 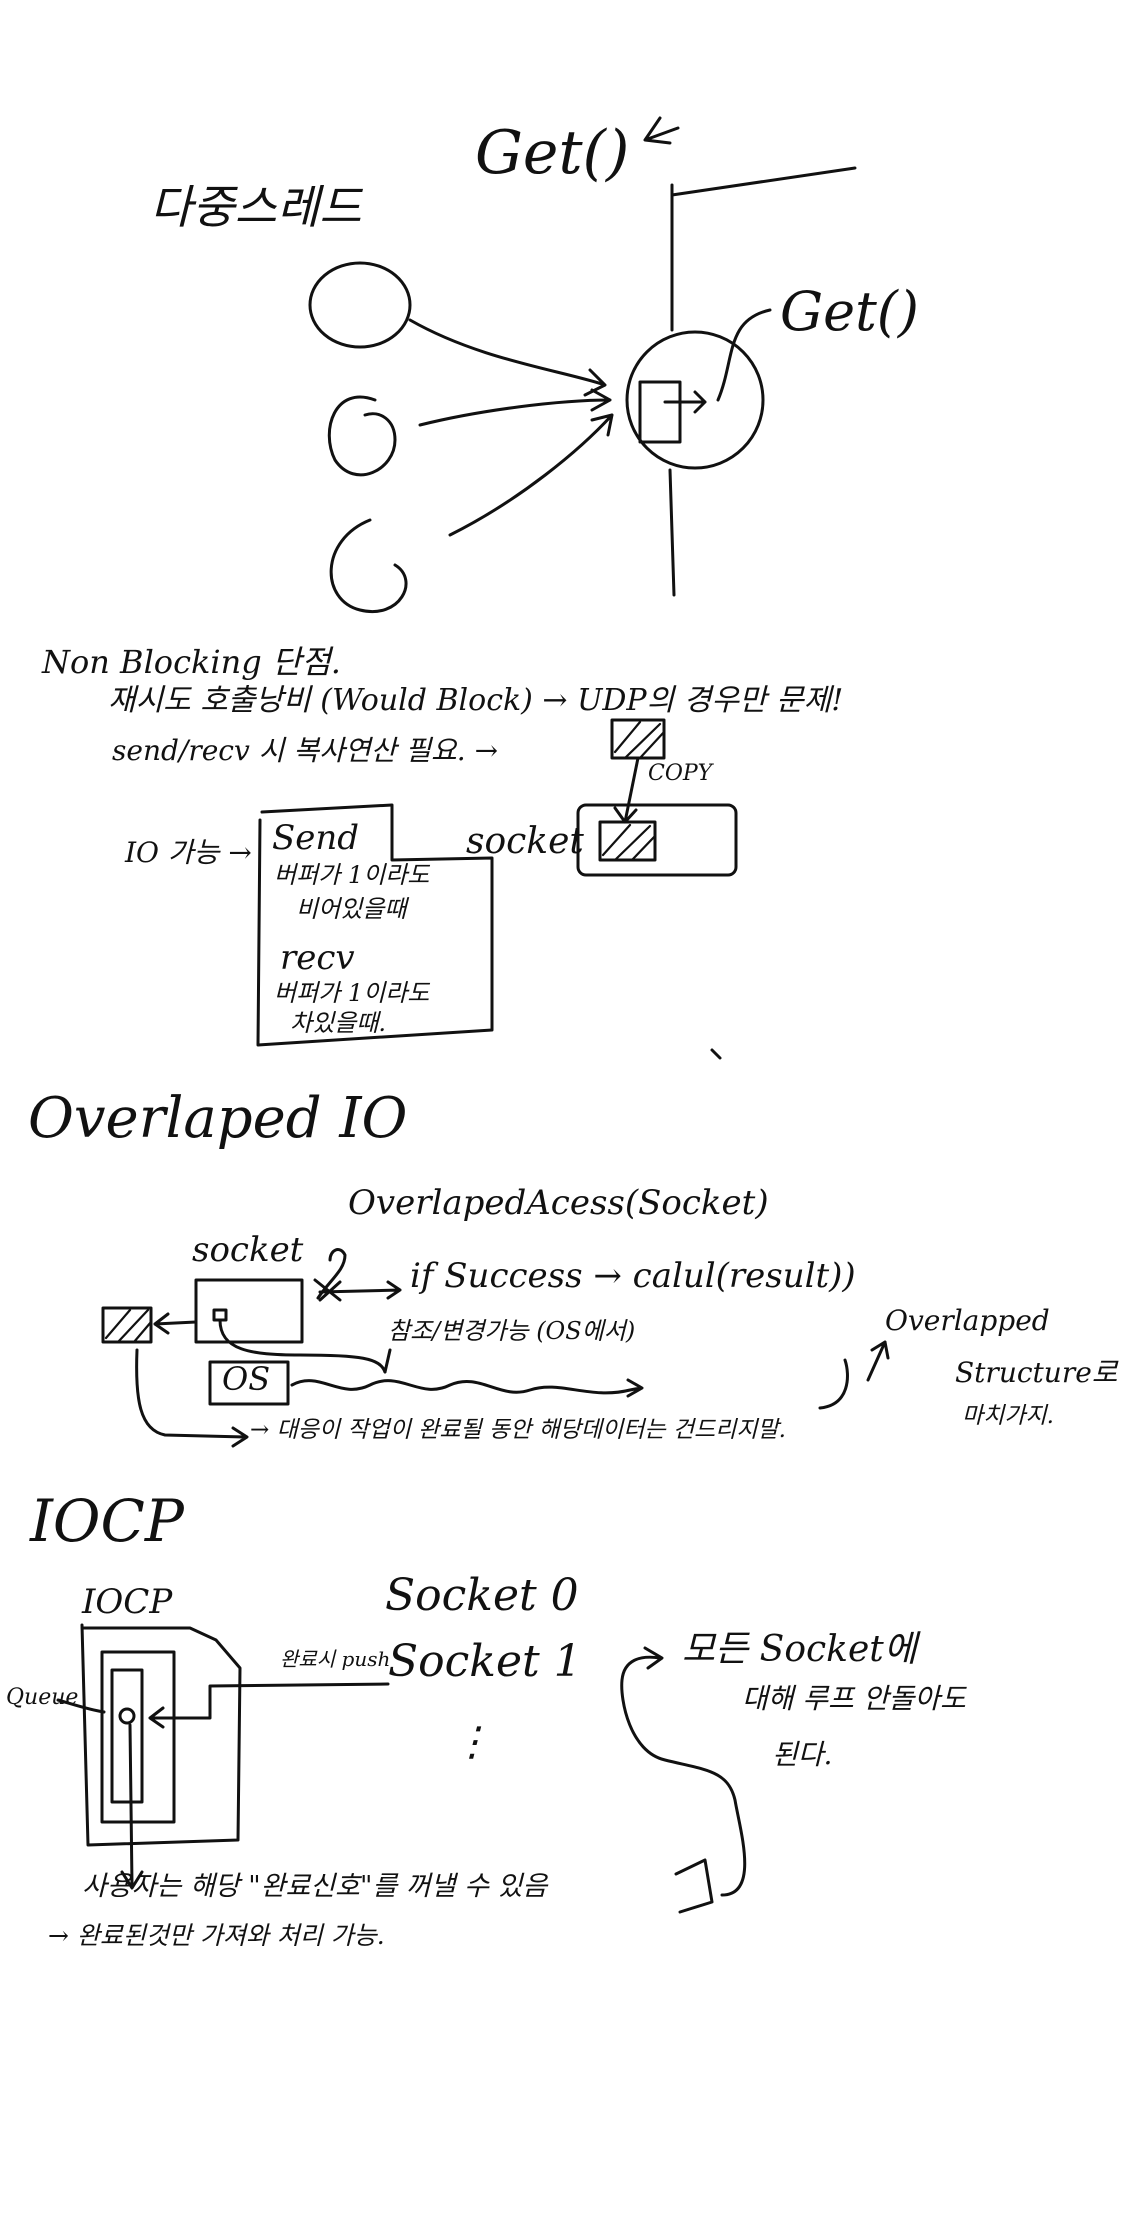 I want to click on overlapped-call: OverlapedAcess(Socket), so click(x=558, y=1203).